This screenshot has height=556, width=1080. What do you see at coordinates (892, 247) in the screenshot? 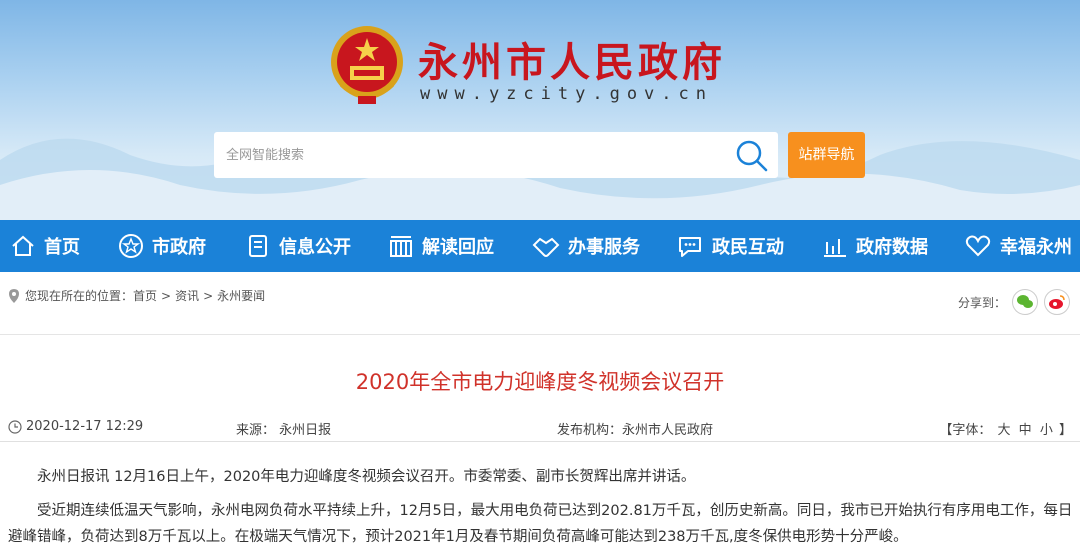
I see `nav-label: 政府数据` at bounding box center [892, 247].